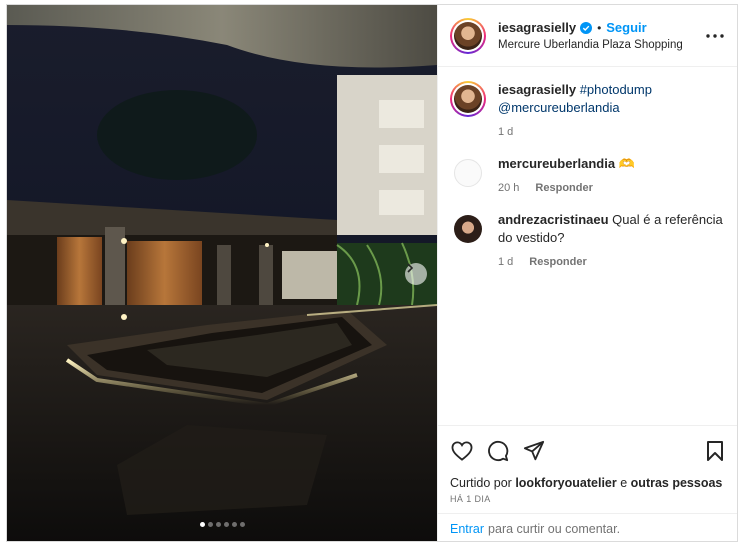 Image resolution: width=750 pixels, height=554 pixels. Describe the element at coordinates (556, 163) in the screenshot. I see `comment-username: mercureuberlandia` at that location.